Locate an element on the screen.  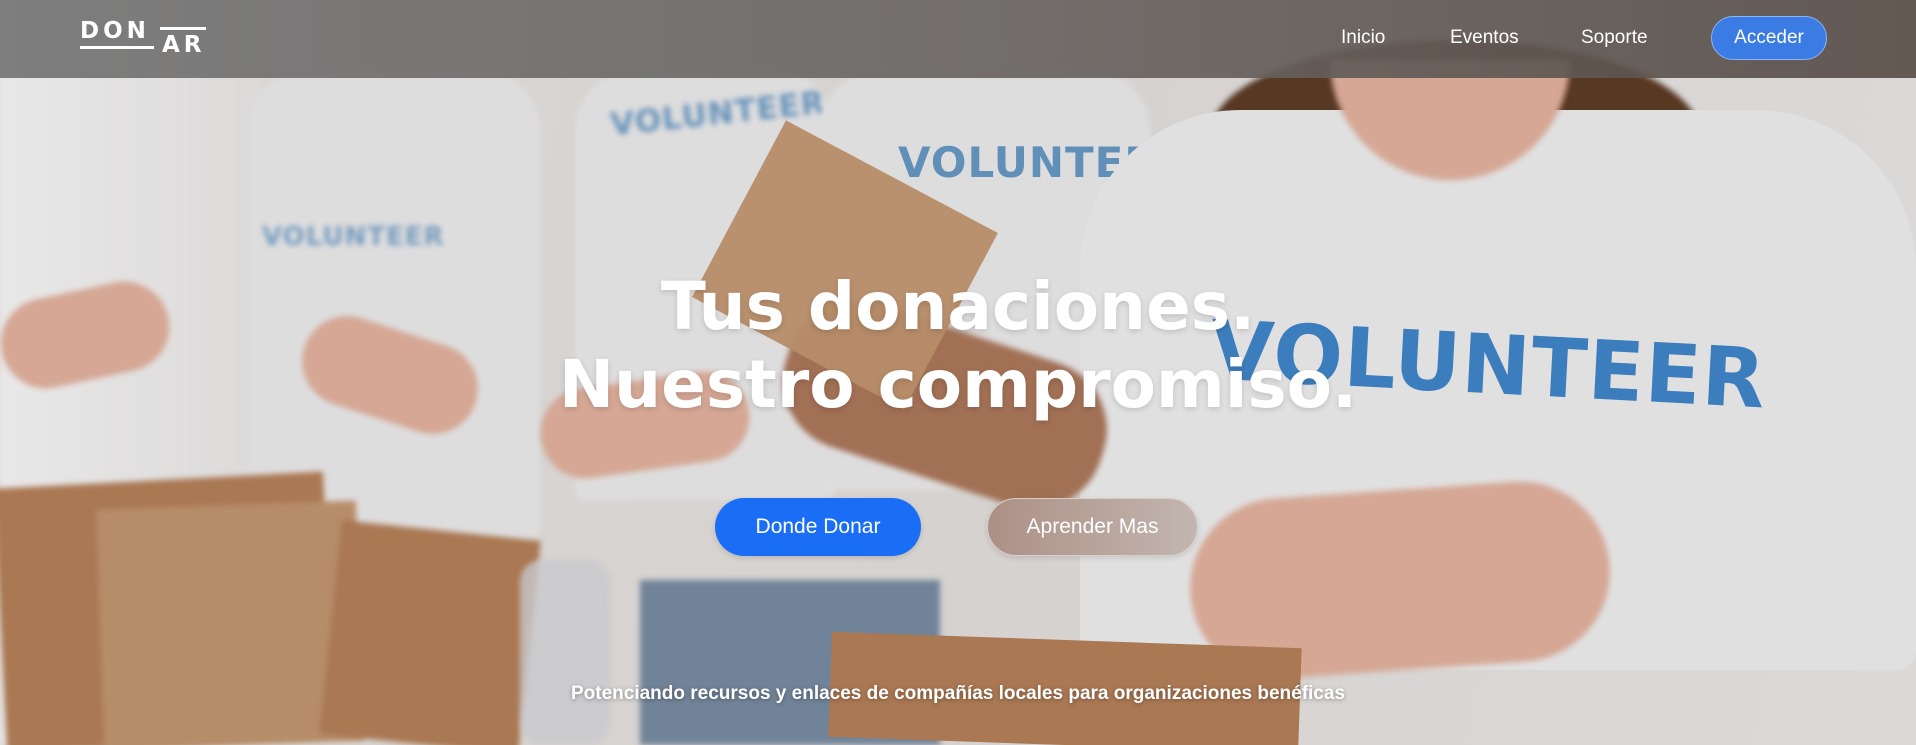
donar-logo: DON AR is located at coordinates (144, 38).